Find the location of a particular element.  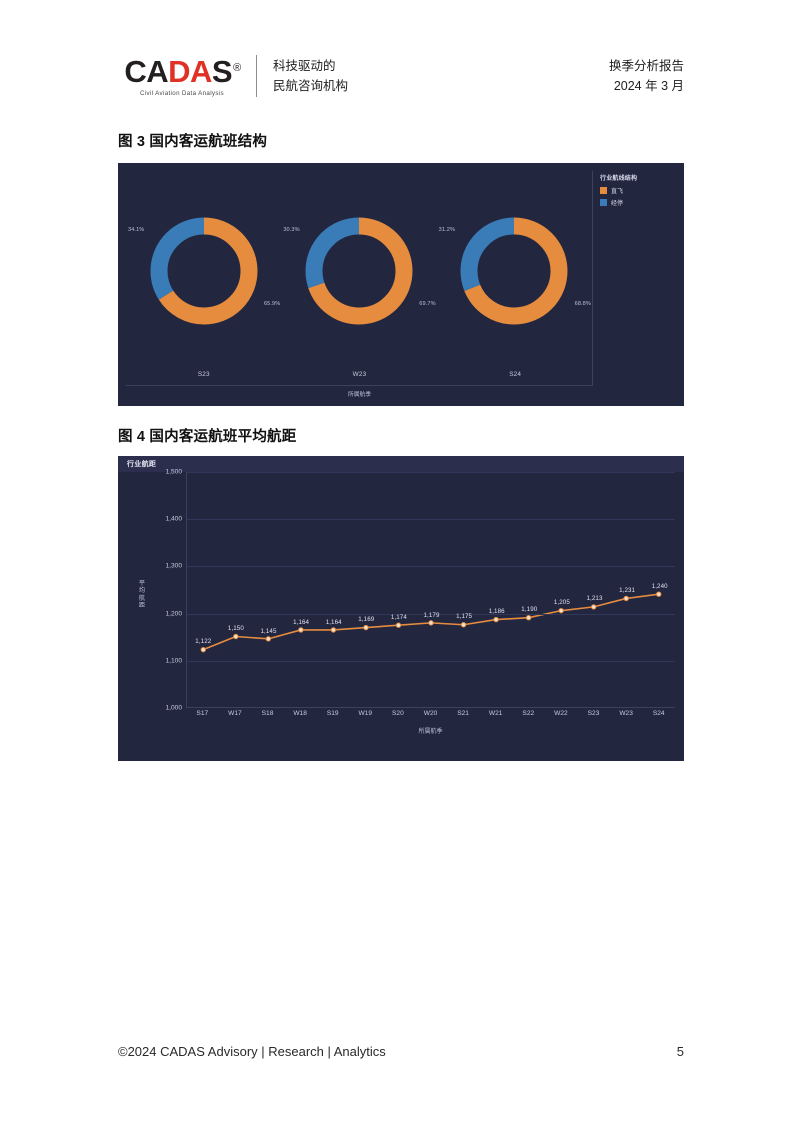

line-chart-title-bar: 行业航距 is located at coordinates (401, 464).